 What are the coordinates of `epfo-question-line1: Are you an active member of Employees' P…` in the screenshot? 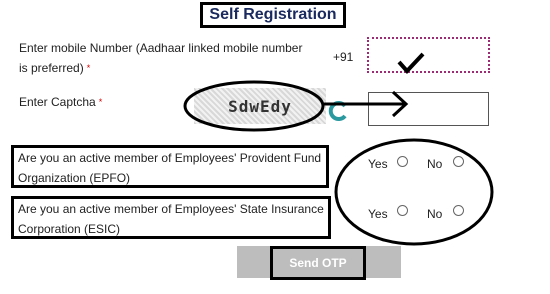 It's located at (170, 158).